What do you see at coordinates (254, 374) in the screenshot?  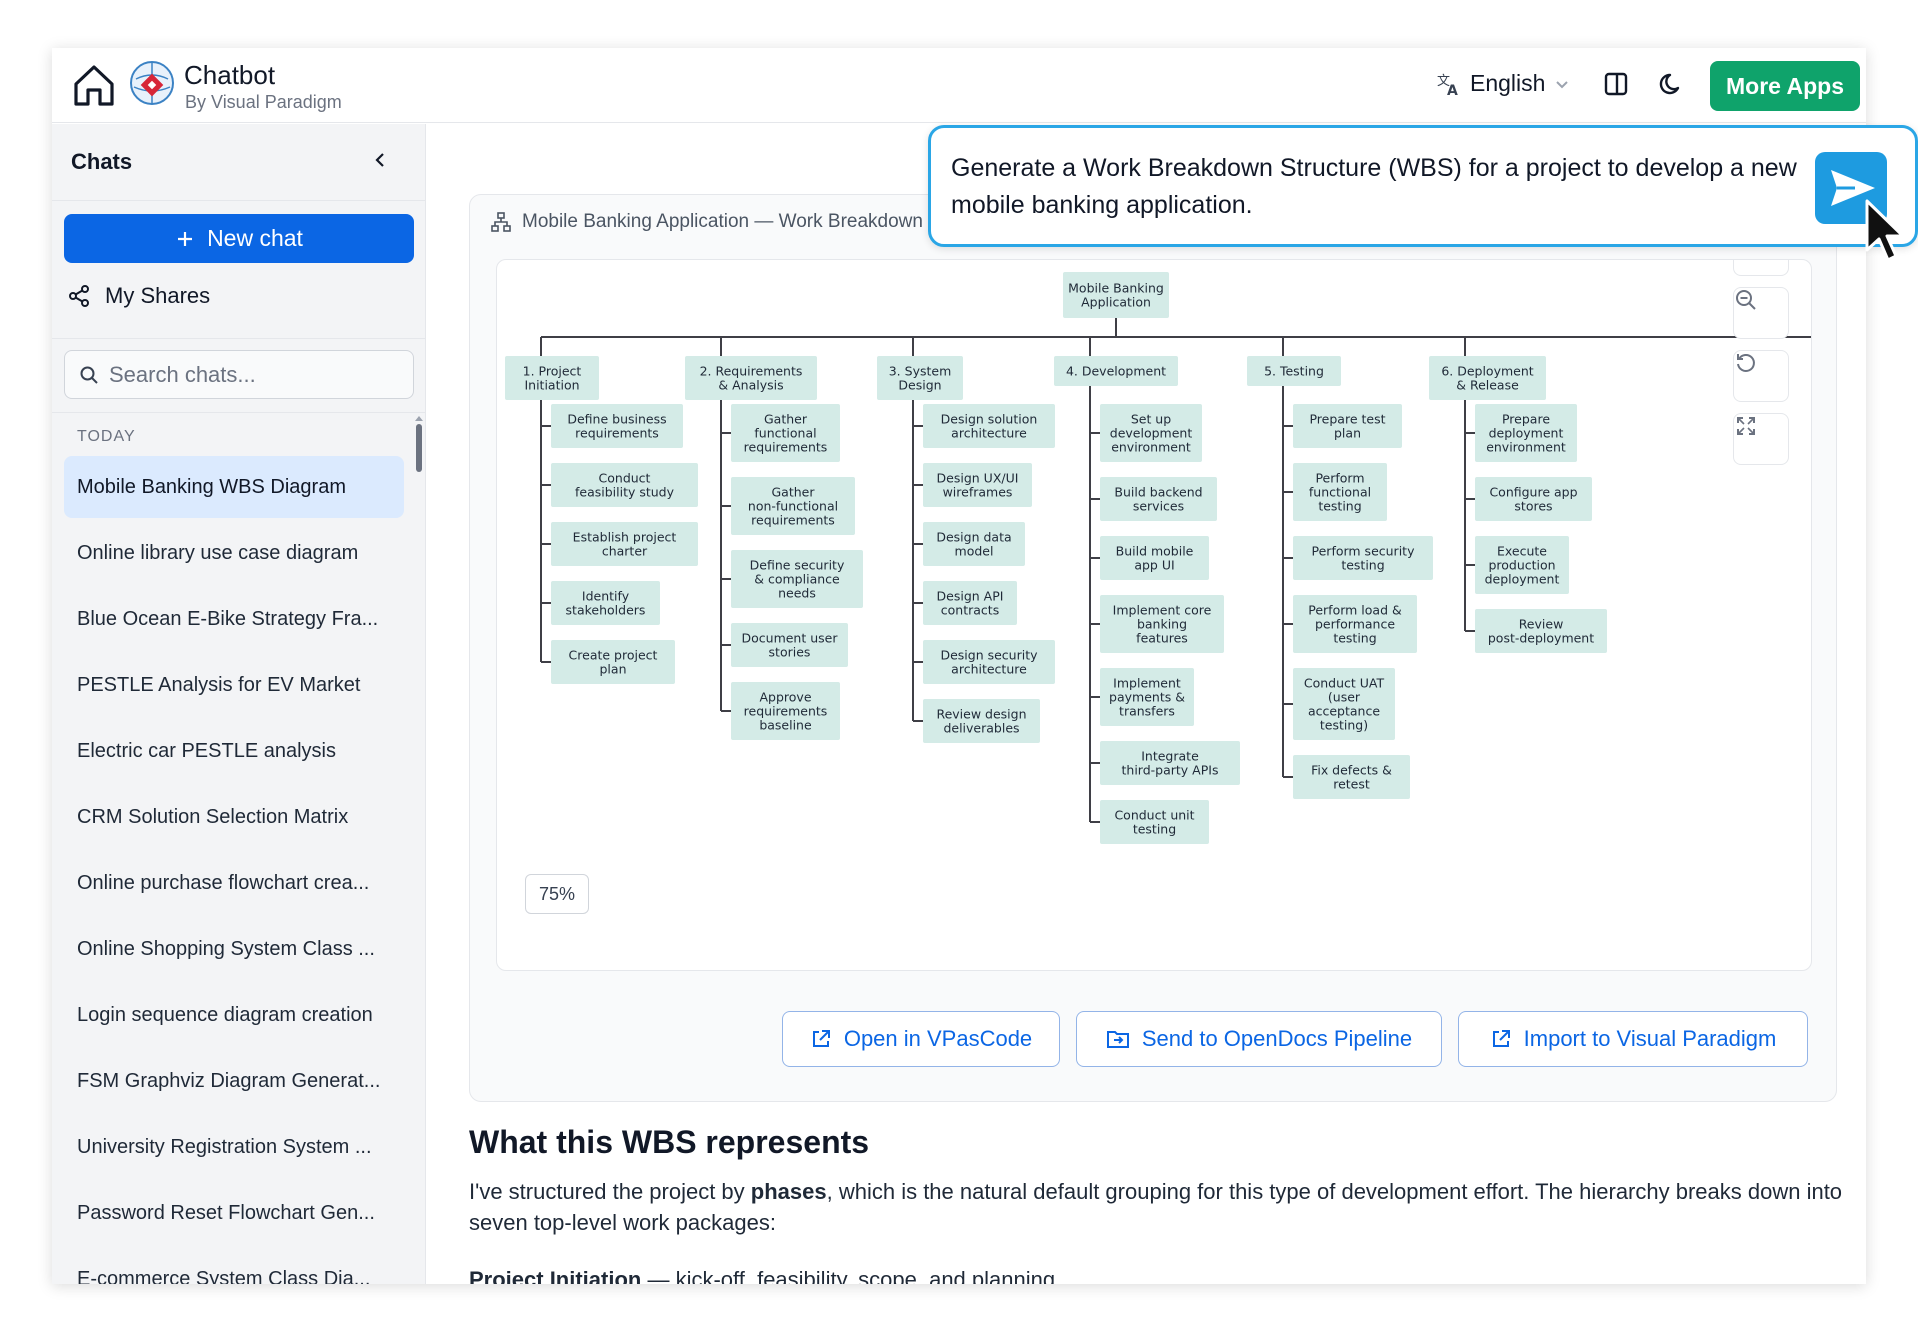 I see `search-chats-input` at bounding box center [254, 374].